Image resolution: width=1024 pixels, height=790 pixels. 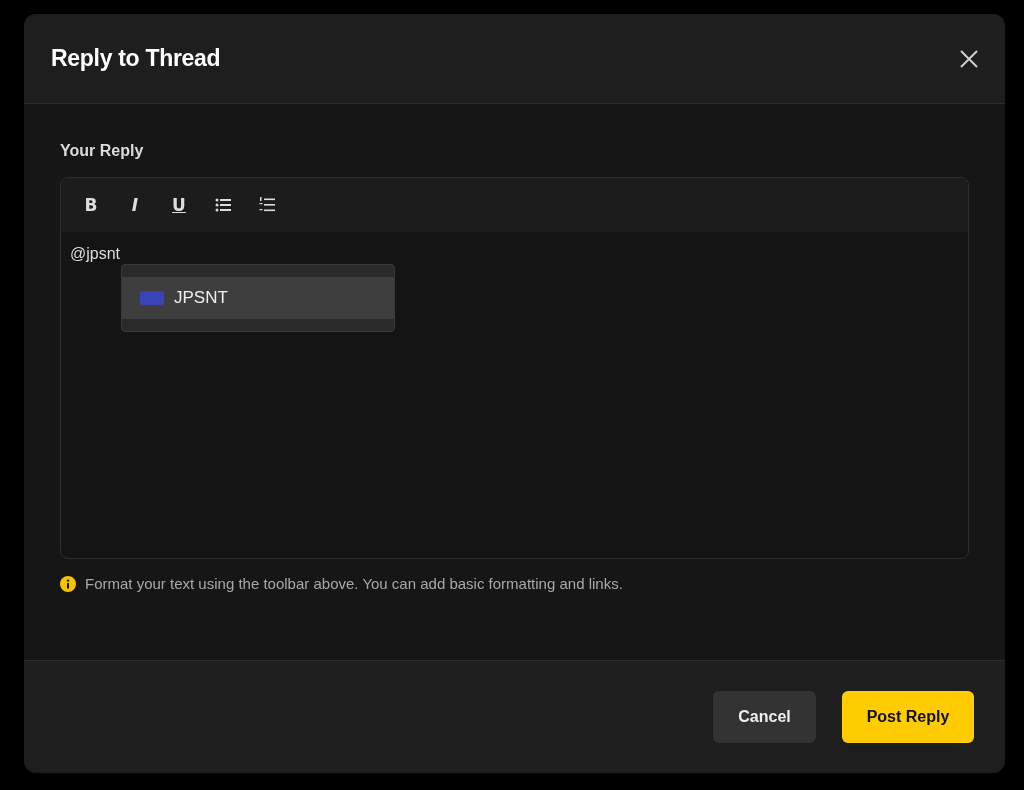 What do you see at coordinates (201, 298) in the screenshot?
I see `user-name: JPSNT` at bounding box center [201, 298].